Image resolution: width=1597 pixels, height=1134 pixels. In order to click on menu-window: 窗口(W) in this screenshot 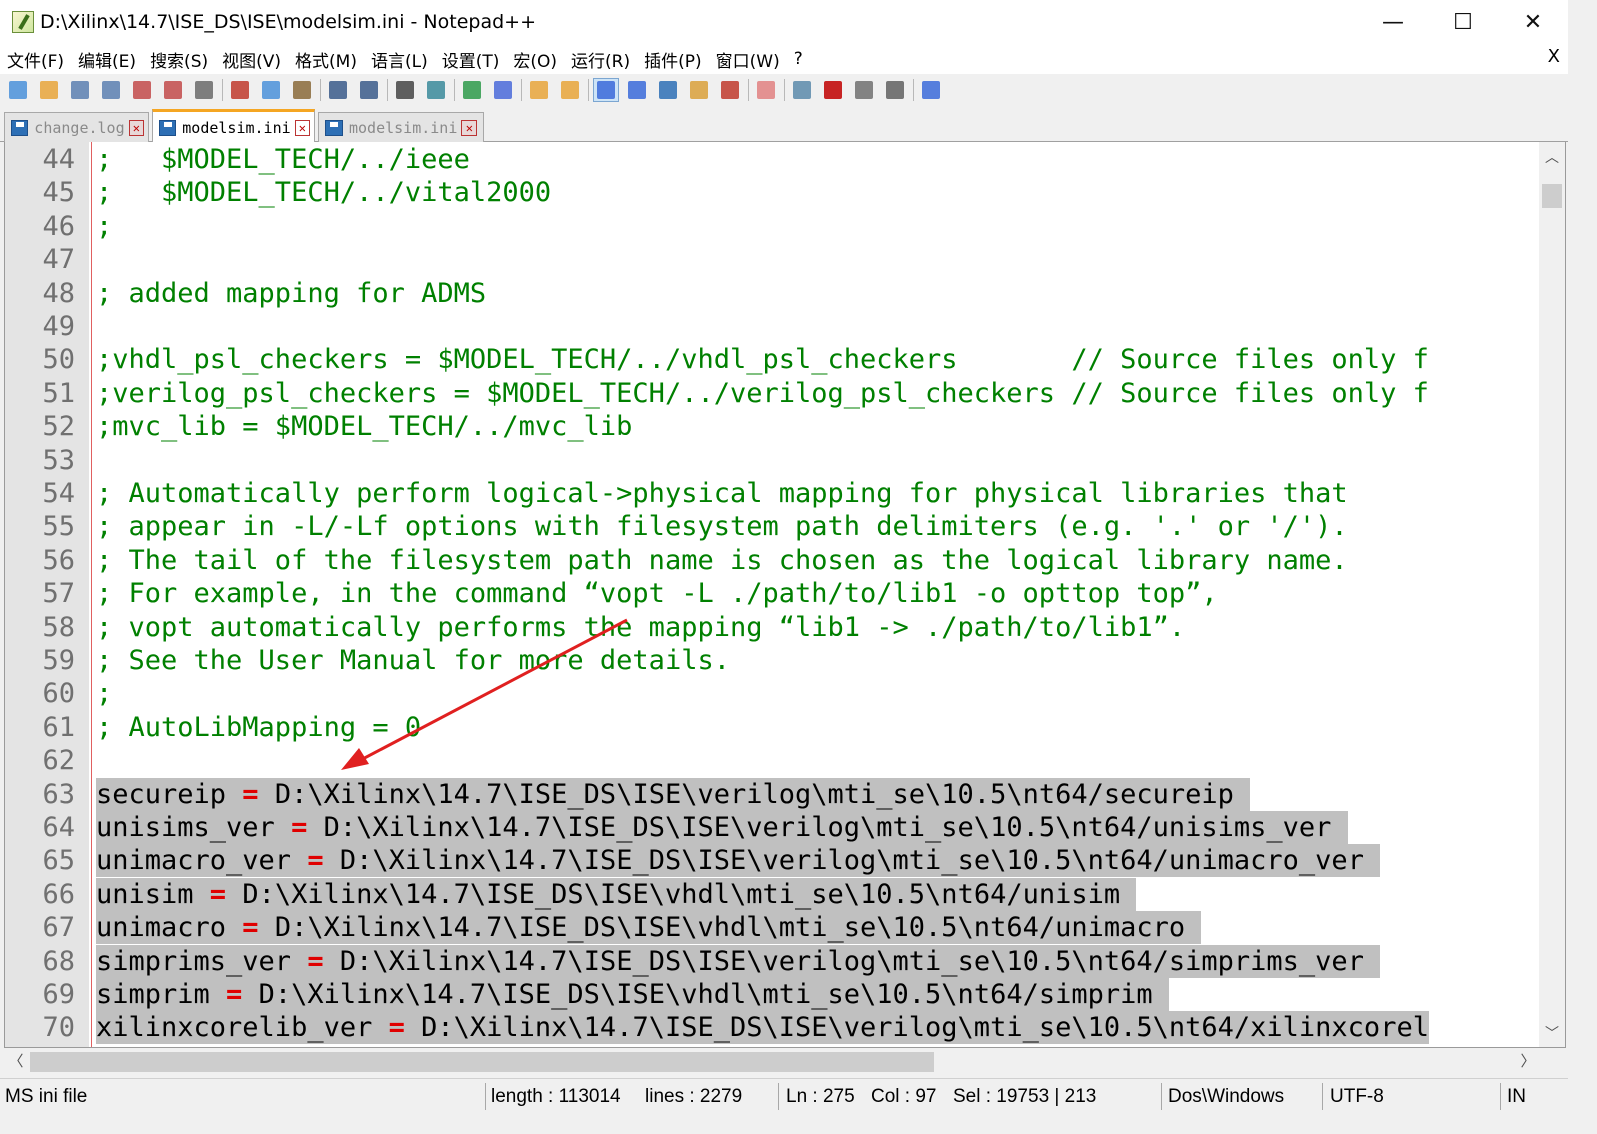, I will do `click(748, 59)`.